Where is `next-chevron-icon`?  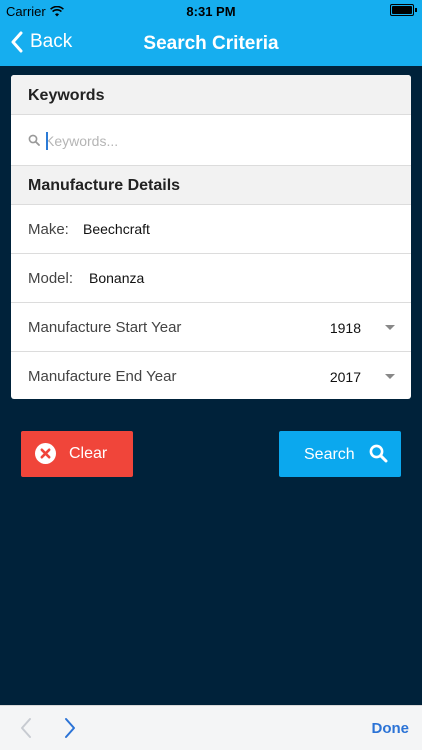
next-chevron-icon is located at coordinates (70, 728).